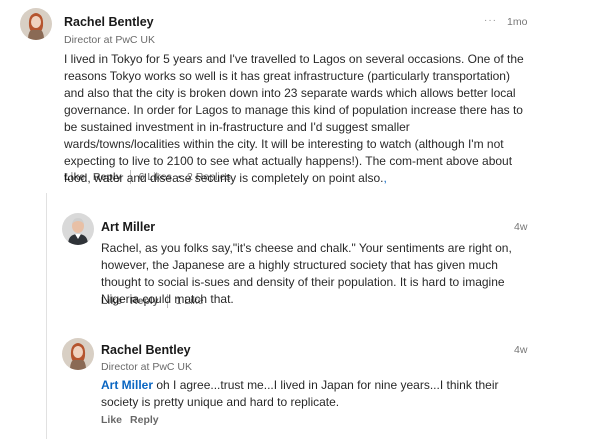 The image size is (589, 439). Describe the element at coordinates (128, 227) in the screenshot. I see `author-name: Art Miller` at that location.